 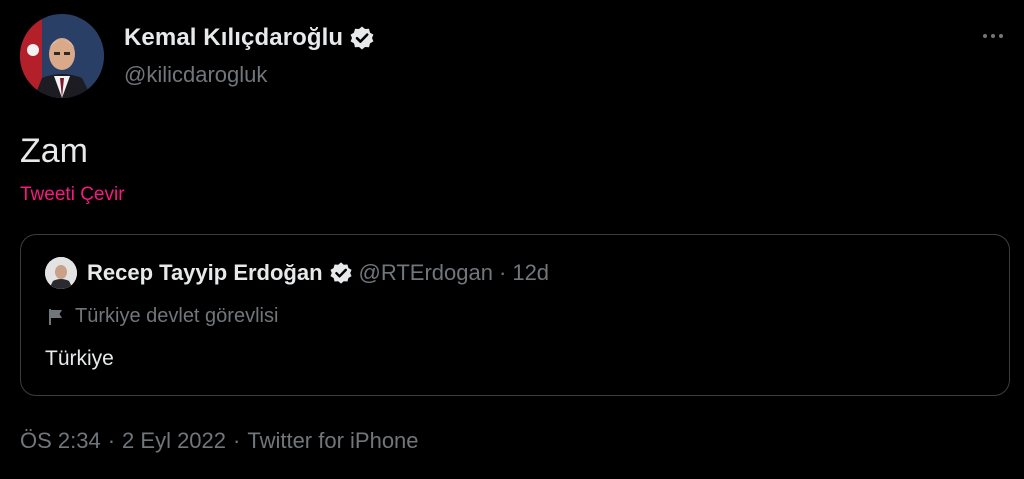 What do you see at coordinates (425, 272) in the screenshot?
I see `quoted-author-handle: @RTErdogan` at bounding box center [425, 272].